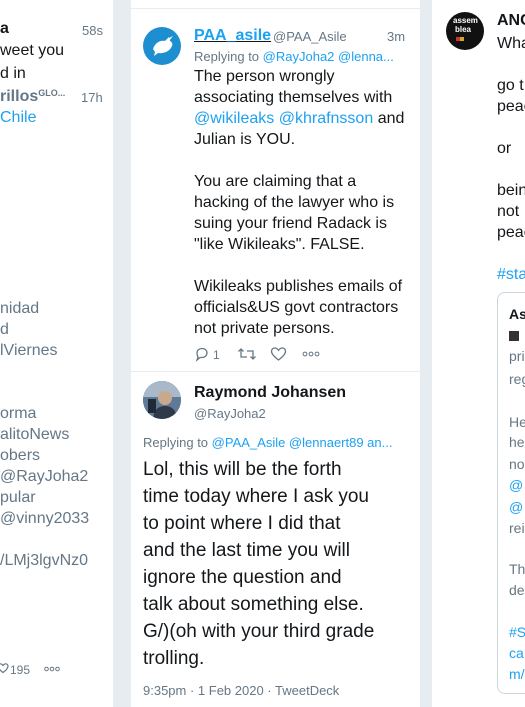 The image size is (525, 707). What do you see at coordinates (241, 690) in the screenshot?
I see `tweet-timestamp: 9:35pm · 1 Feb 2020 · TweetDeck` at bounding box center [241, 690].